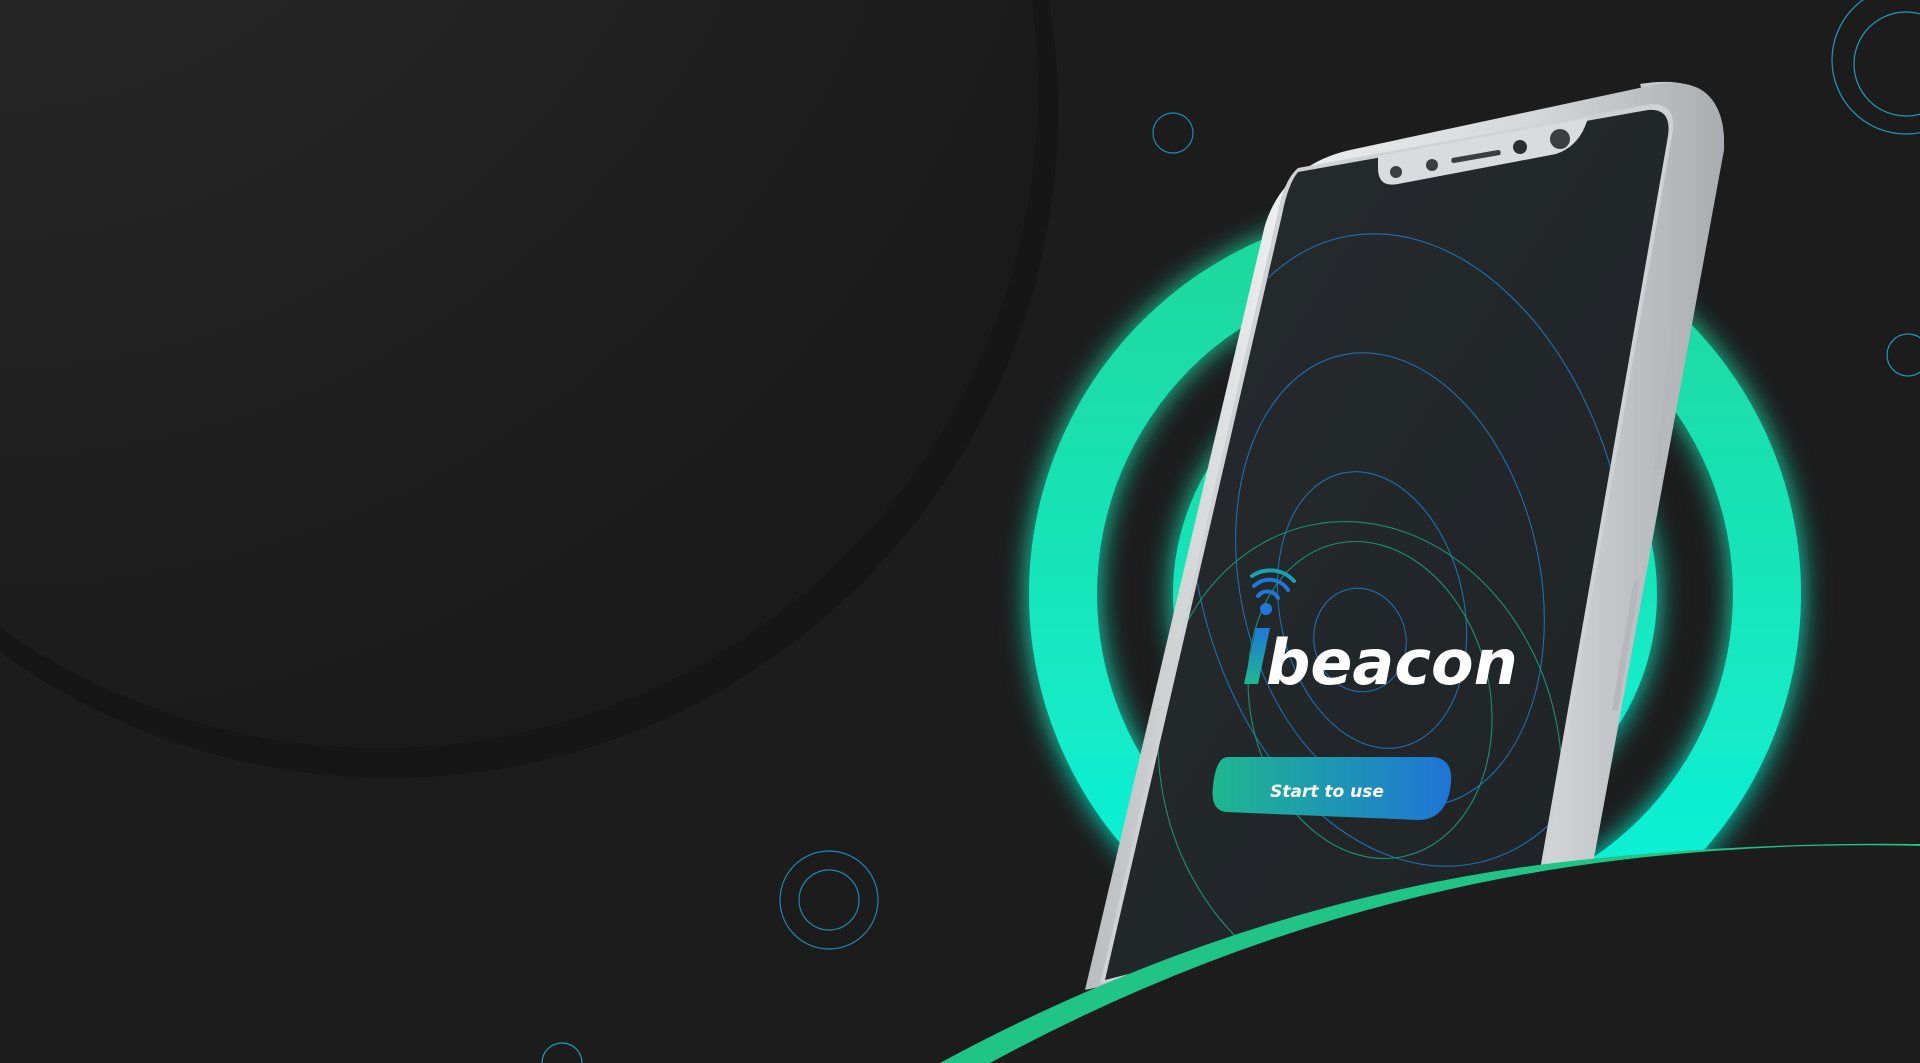 This screenshot has width=1920, height=1063. I want to click on deco-circle-small, so click(1173, 133).